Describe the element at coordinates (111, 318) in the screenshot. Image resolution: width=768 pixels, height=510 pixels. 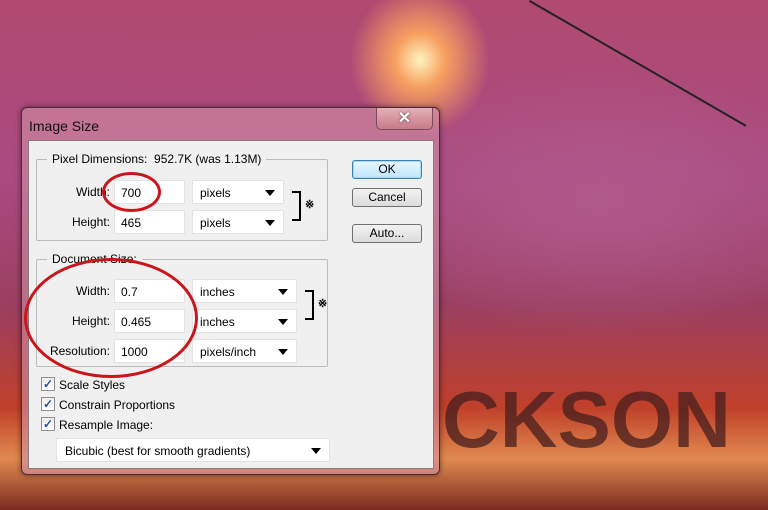
I see `annotation-circle-large` at that location.